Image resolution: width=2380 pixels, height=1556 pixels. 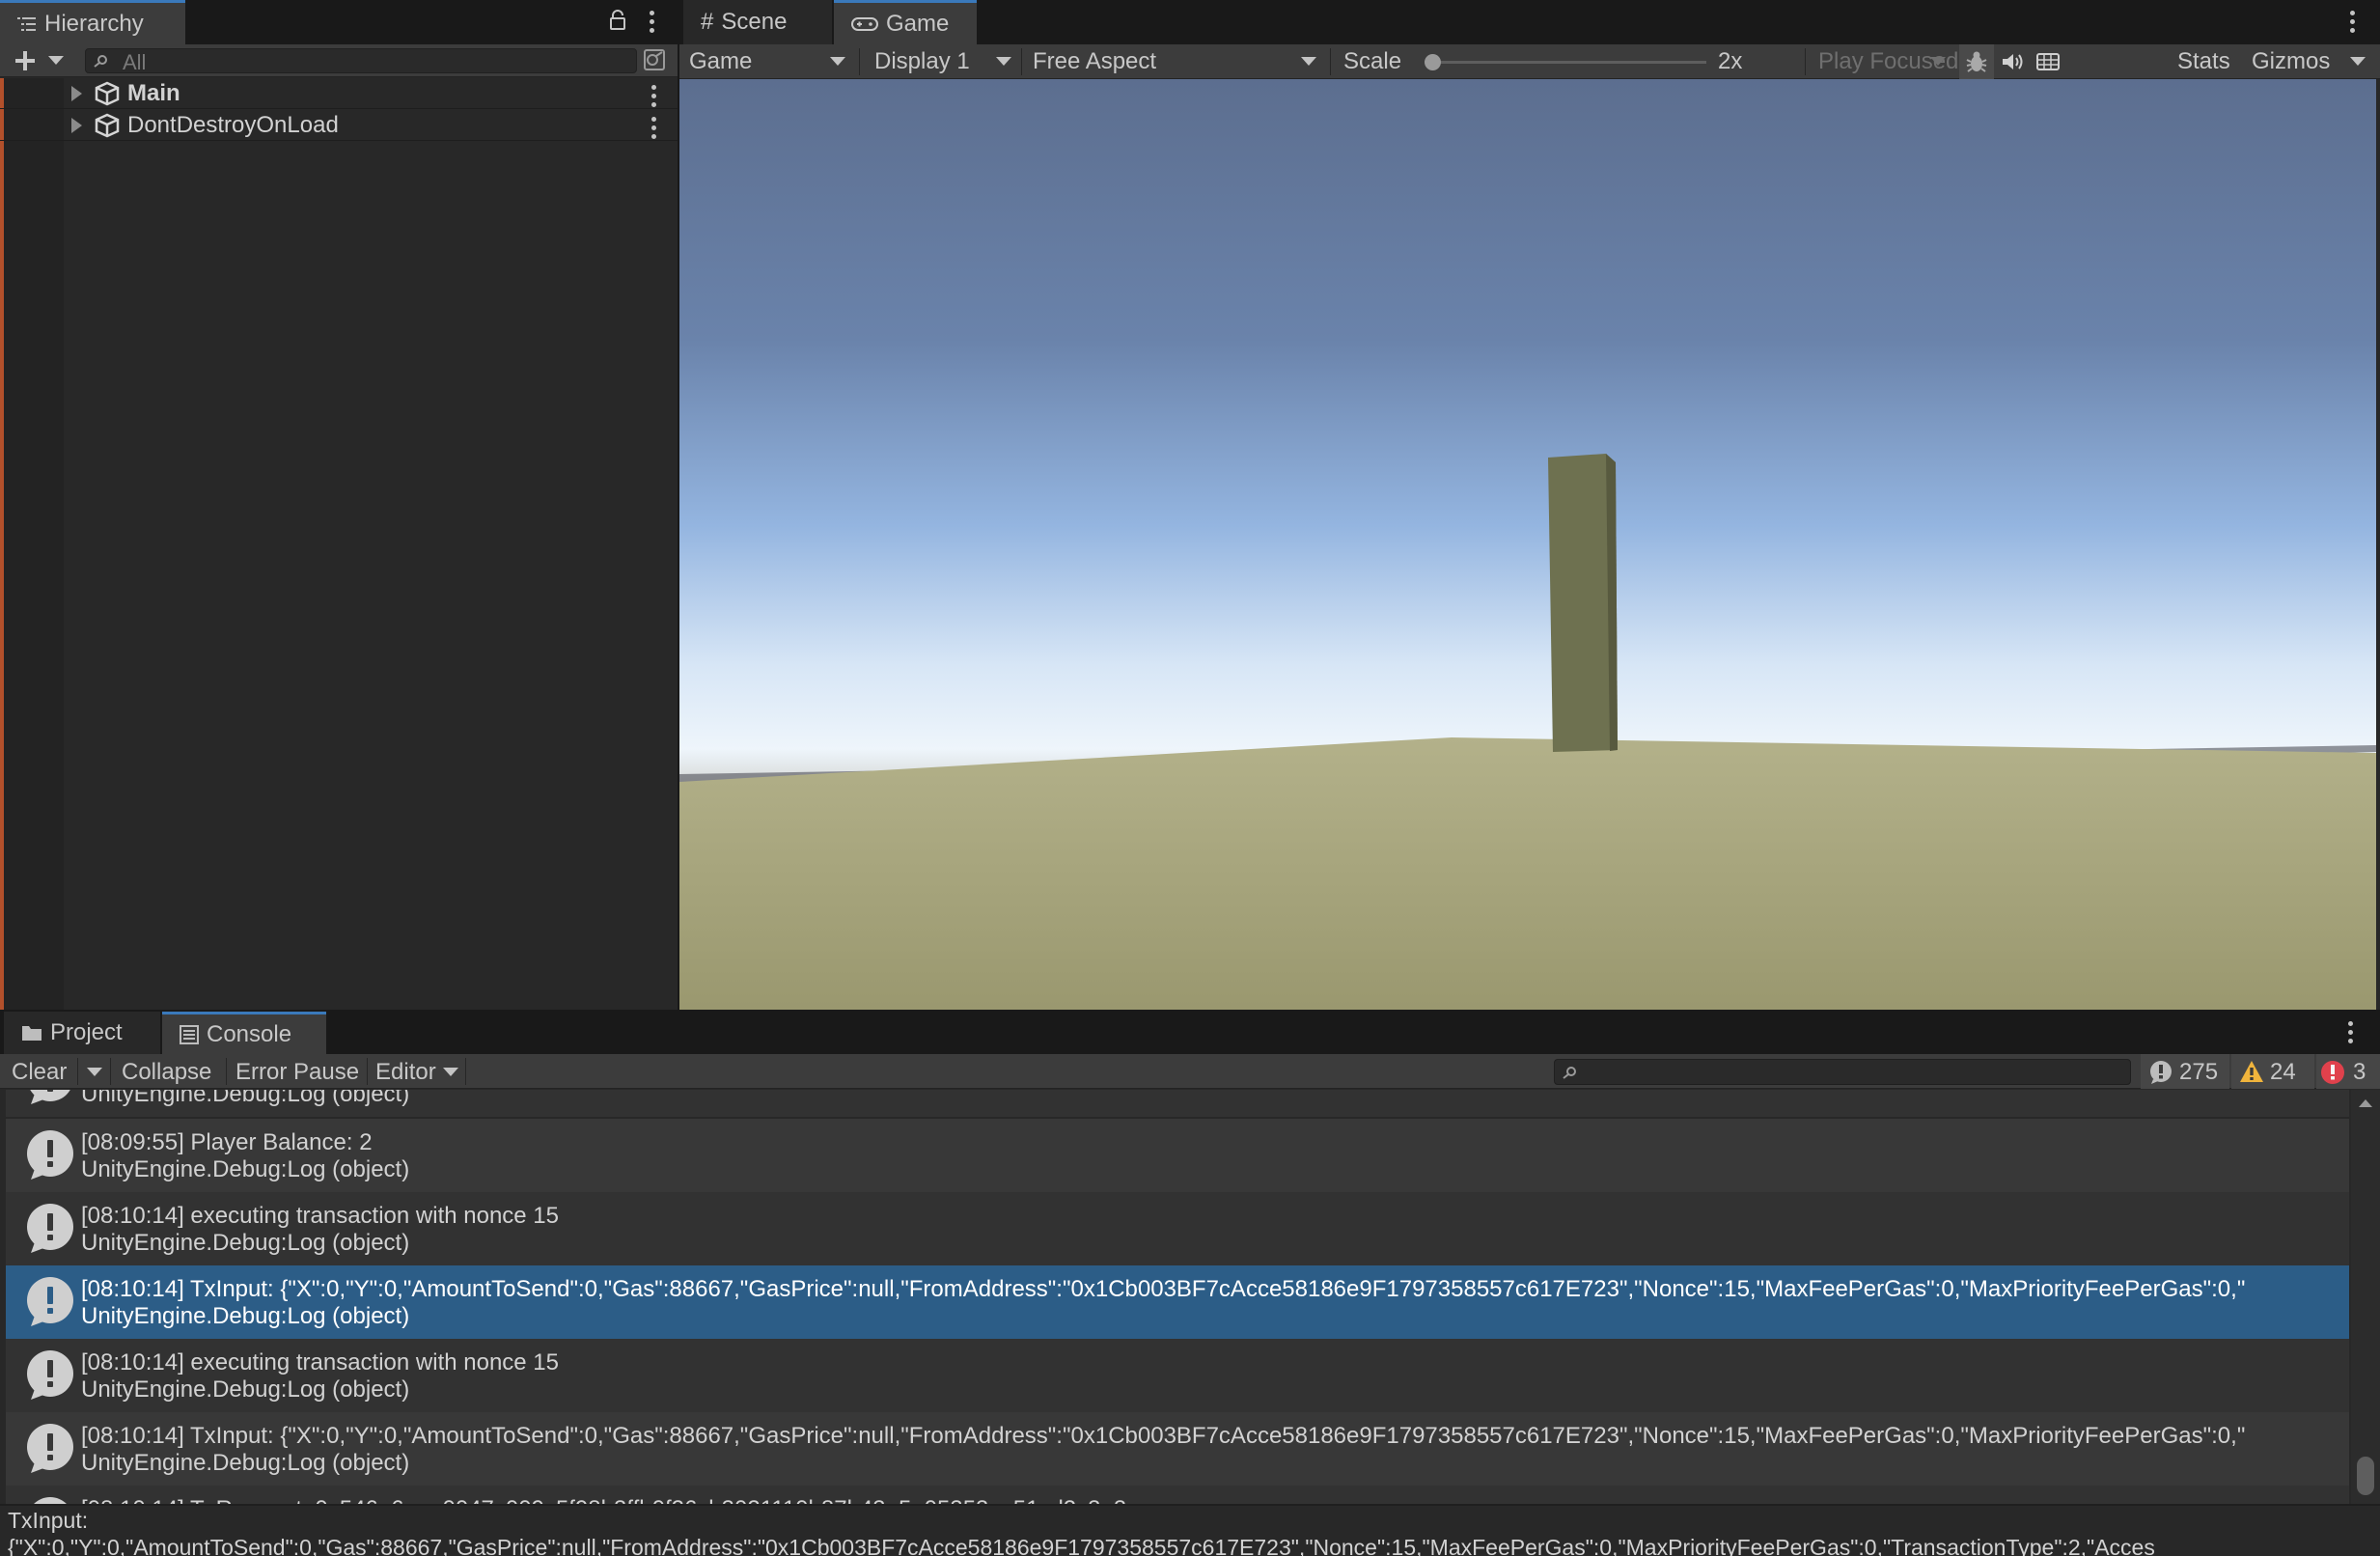 I want to click on keyboard-icon, so click(x=2048, y=61).